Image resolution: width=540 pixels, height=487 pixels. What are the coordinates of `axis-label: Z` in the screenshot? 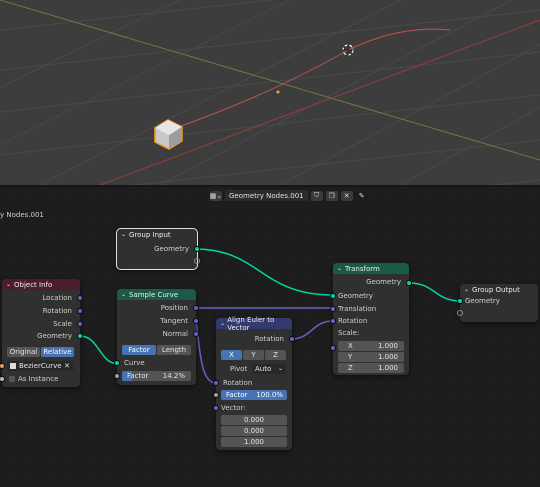 It's located at (350, 368).